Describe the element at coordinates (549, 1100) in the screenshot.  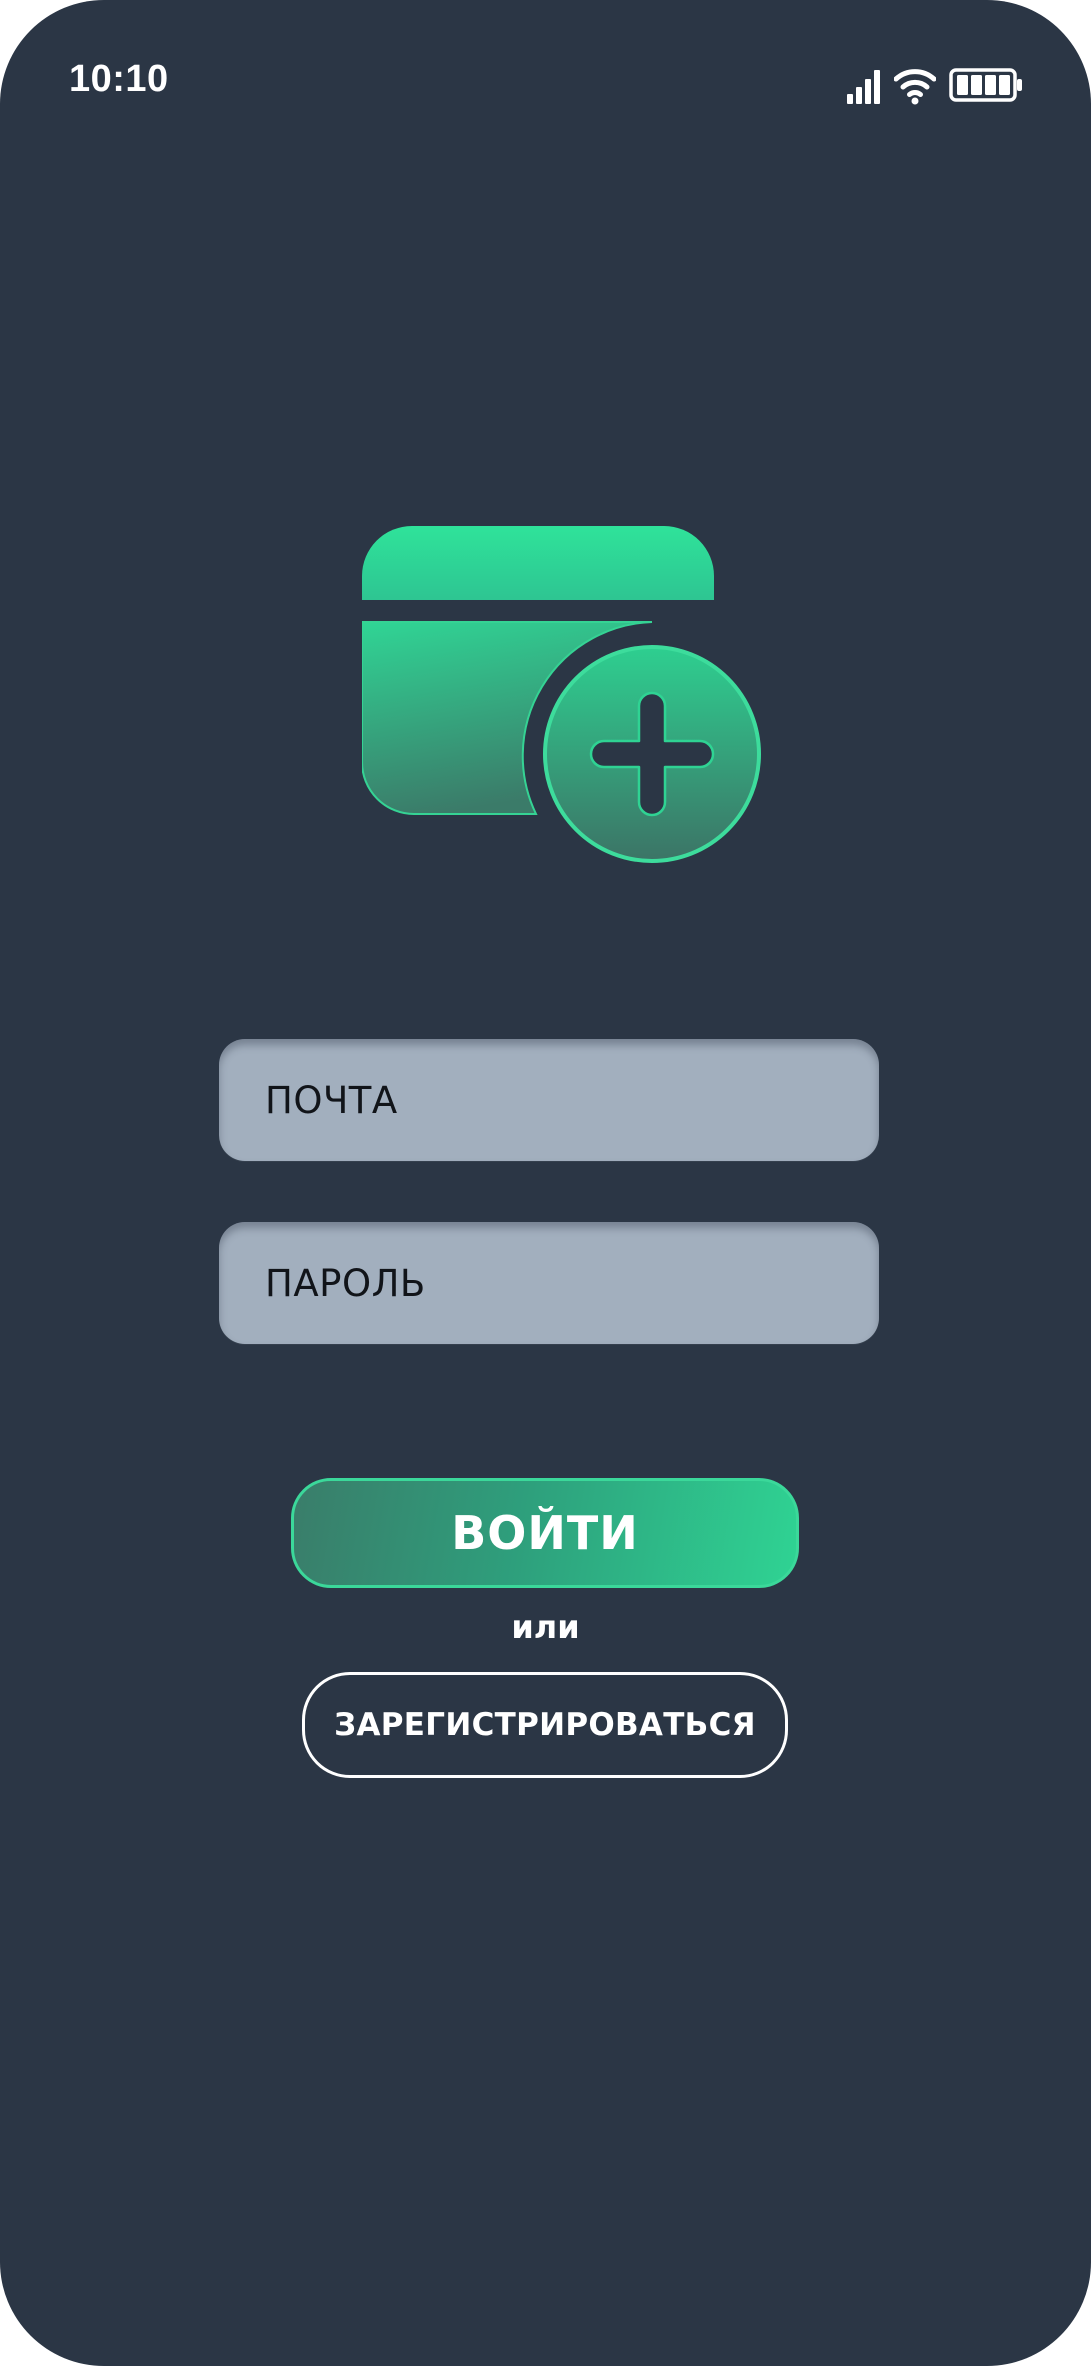
I see `email-field: ПОЧТА` at that location.